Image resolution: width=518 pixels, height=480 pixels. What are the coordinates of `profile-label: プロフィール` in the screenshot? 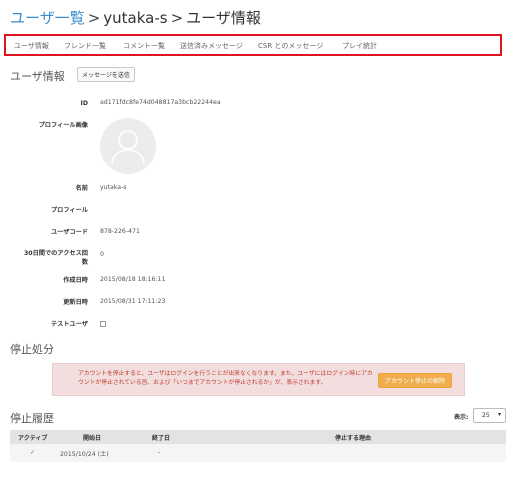 It's located at (69, 210).